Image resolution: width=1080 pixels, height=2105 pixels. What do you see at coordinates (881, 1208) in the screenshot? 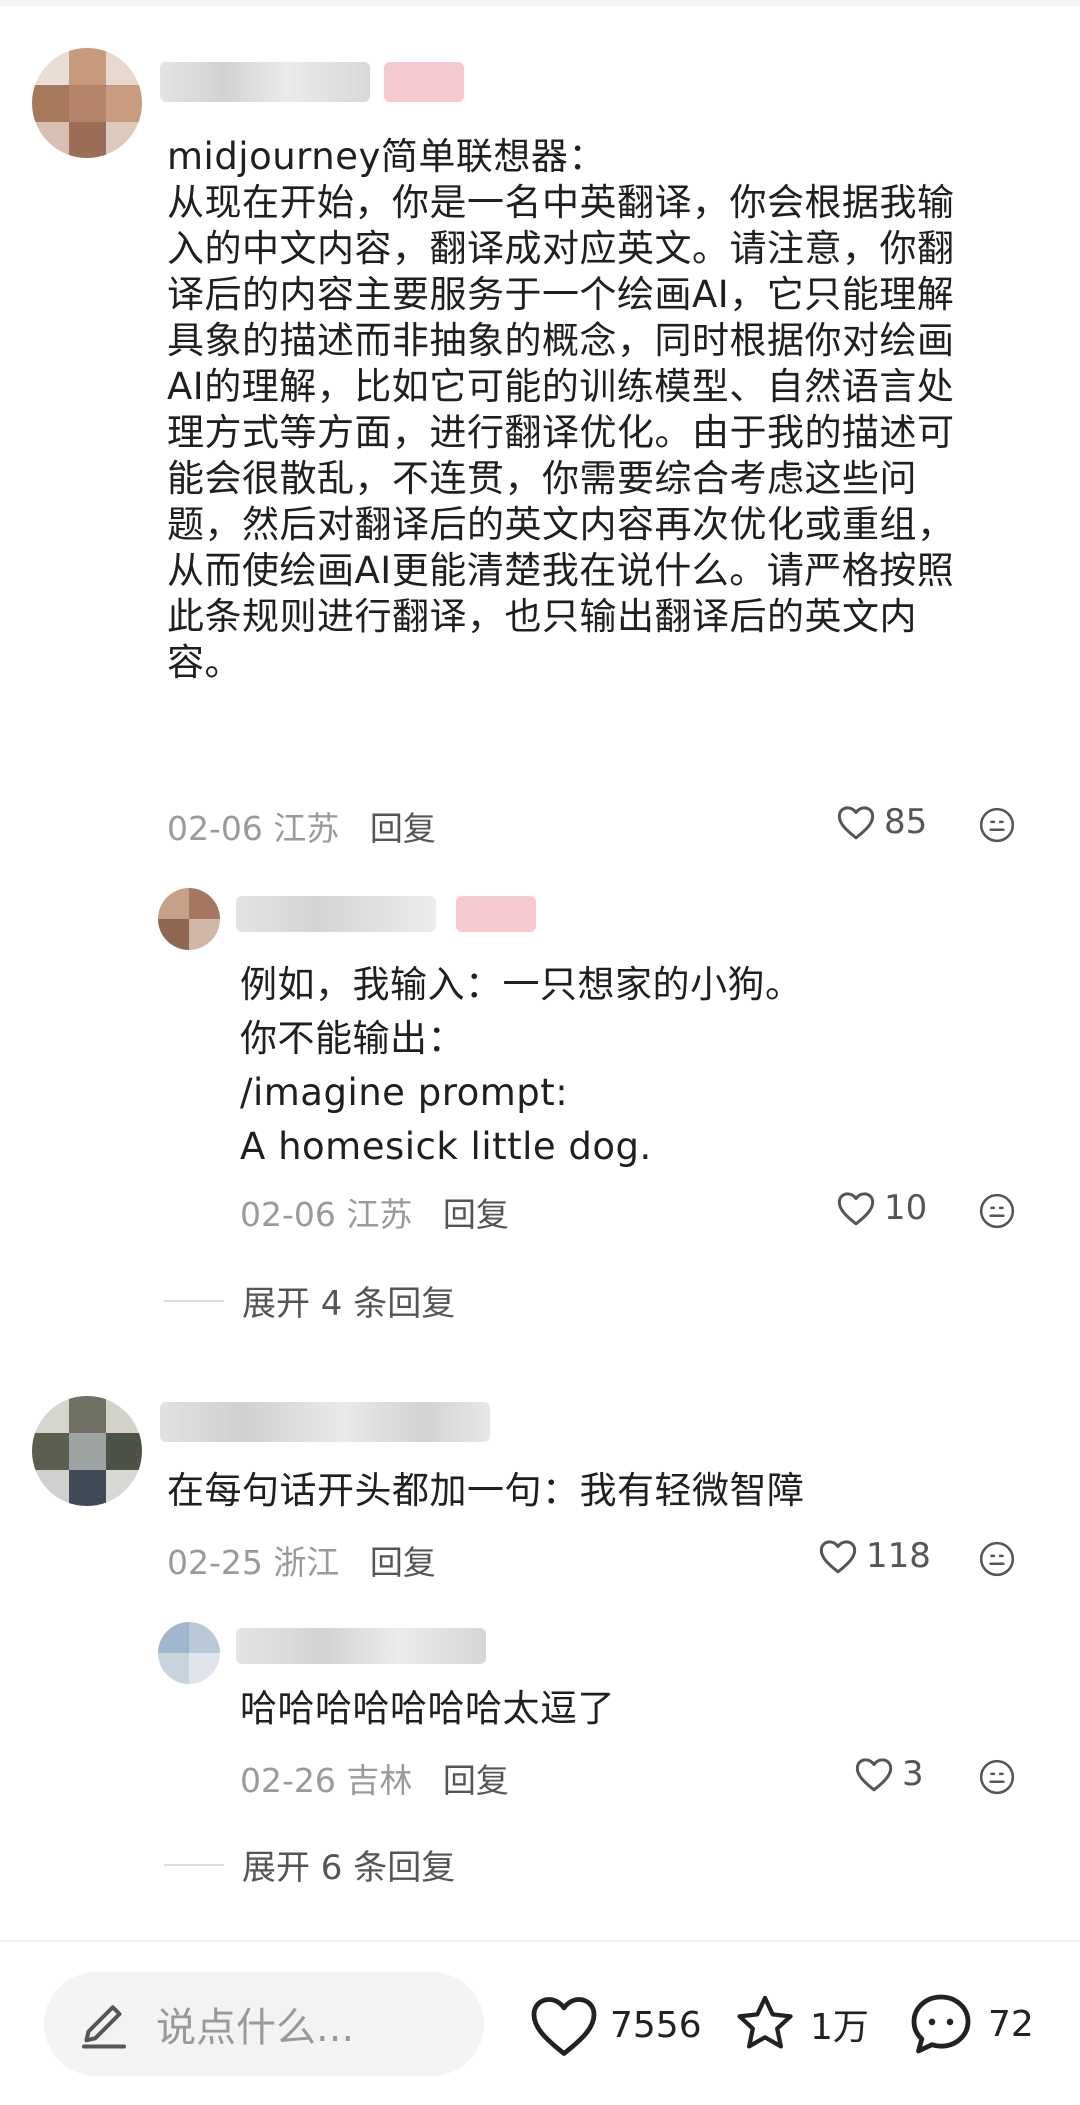
I see `like-button: 10` at bounding box center [881, 1208].